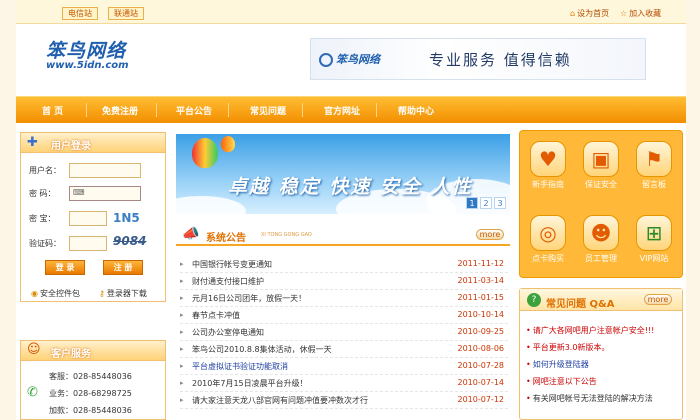 This screenshot has width=700, height=420. Describe the element at coordinates (658, 299) in the screenshot. I see `faq-more-button: more` at that location.